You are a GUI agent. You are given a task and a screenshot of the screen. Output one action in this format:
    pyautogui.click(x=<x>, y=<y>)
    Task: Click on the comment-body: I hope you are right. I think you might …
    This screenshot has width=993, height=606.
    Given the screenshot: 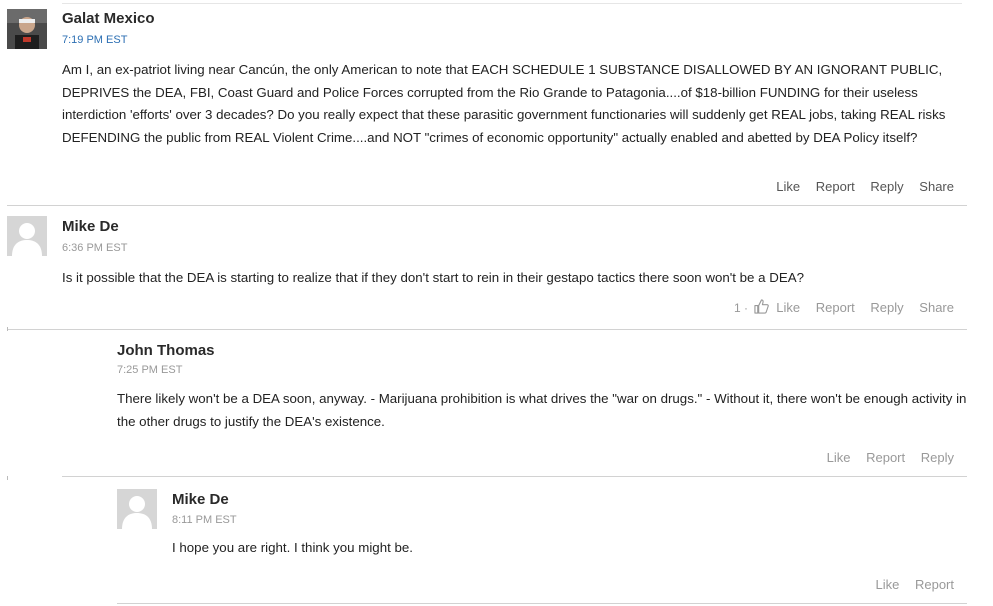 What is the action you would take?
    pyautogui.click(x=292, y=547)
    